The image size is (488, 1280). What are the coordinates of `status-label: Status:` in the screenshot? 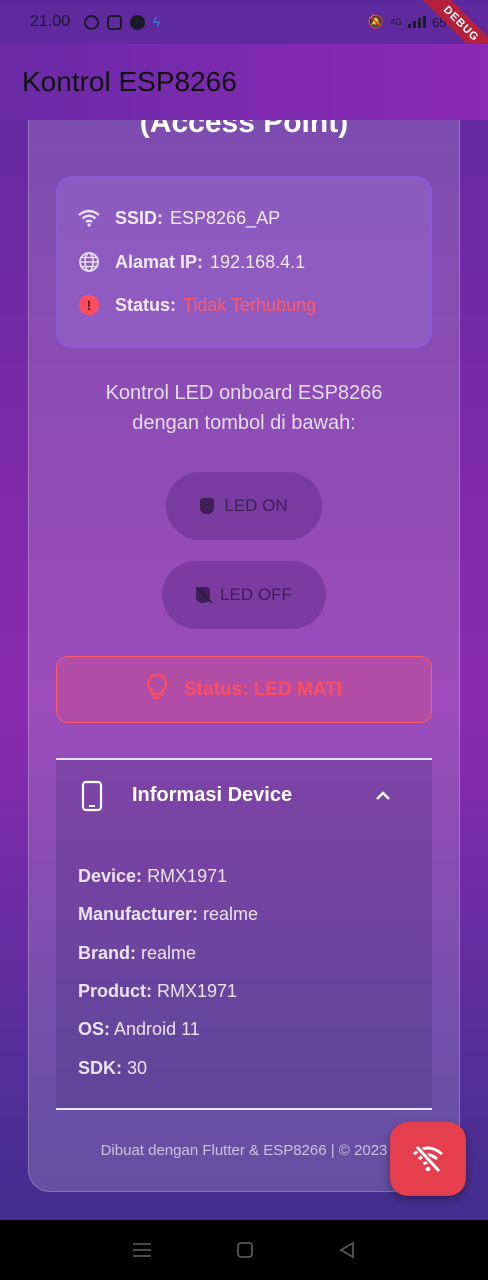 It's located at (146, 304).